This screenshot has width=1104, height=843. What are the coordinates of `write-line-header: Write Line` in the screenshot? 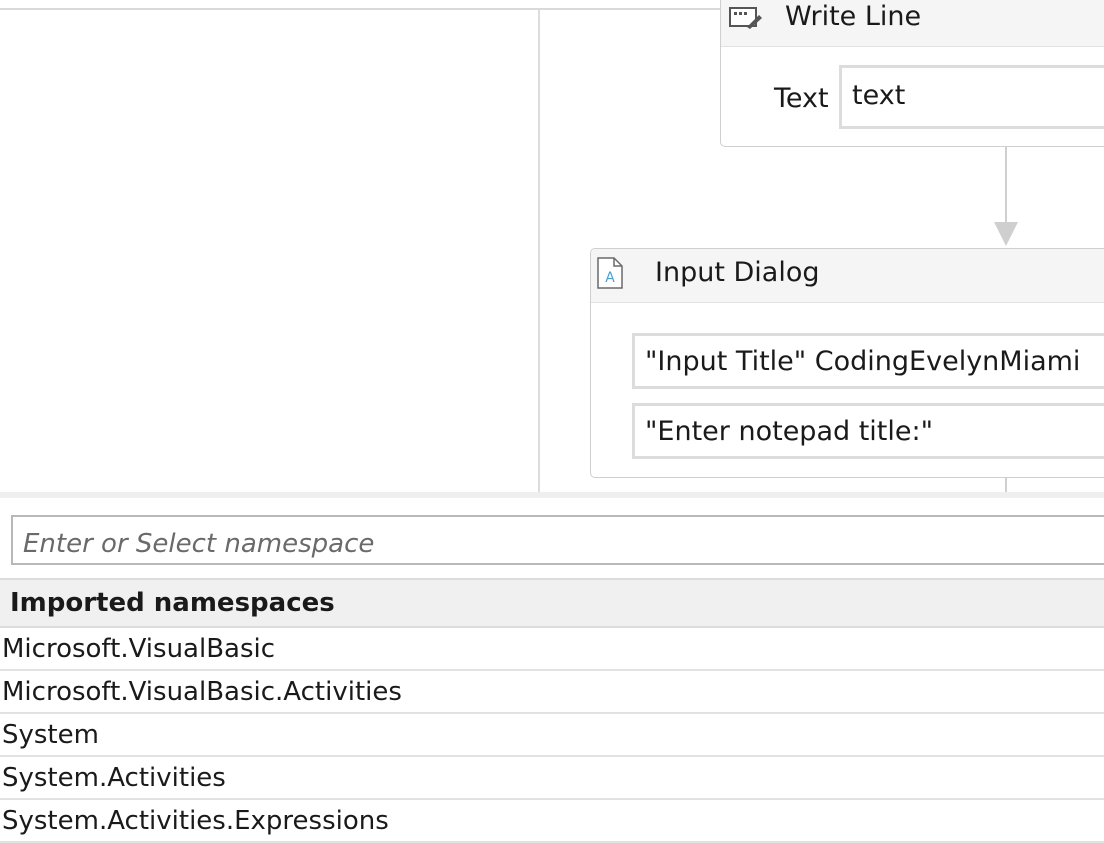 It's located at (912, 23).